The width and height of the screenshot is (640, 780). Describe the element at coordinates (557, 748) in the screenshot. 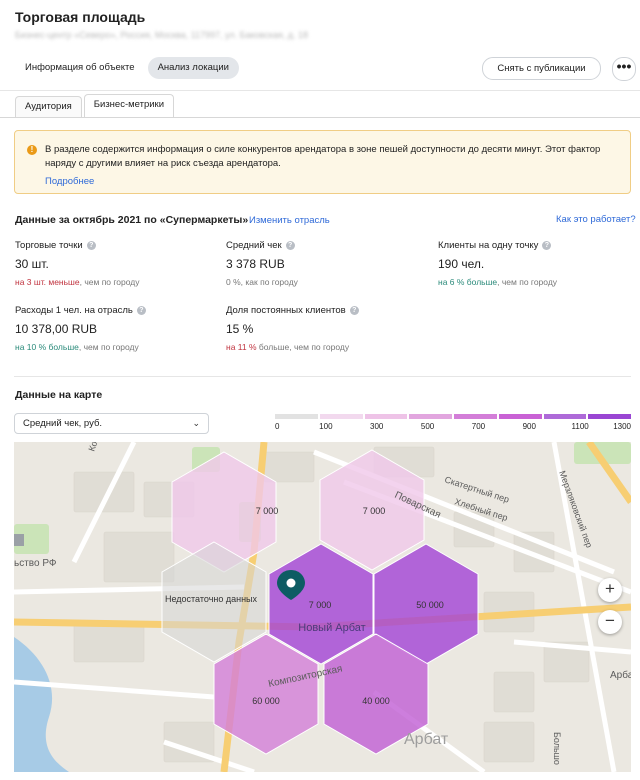

I see `street-label: Большо` at that location.